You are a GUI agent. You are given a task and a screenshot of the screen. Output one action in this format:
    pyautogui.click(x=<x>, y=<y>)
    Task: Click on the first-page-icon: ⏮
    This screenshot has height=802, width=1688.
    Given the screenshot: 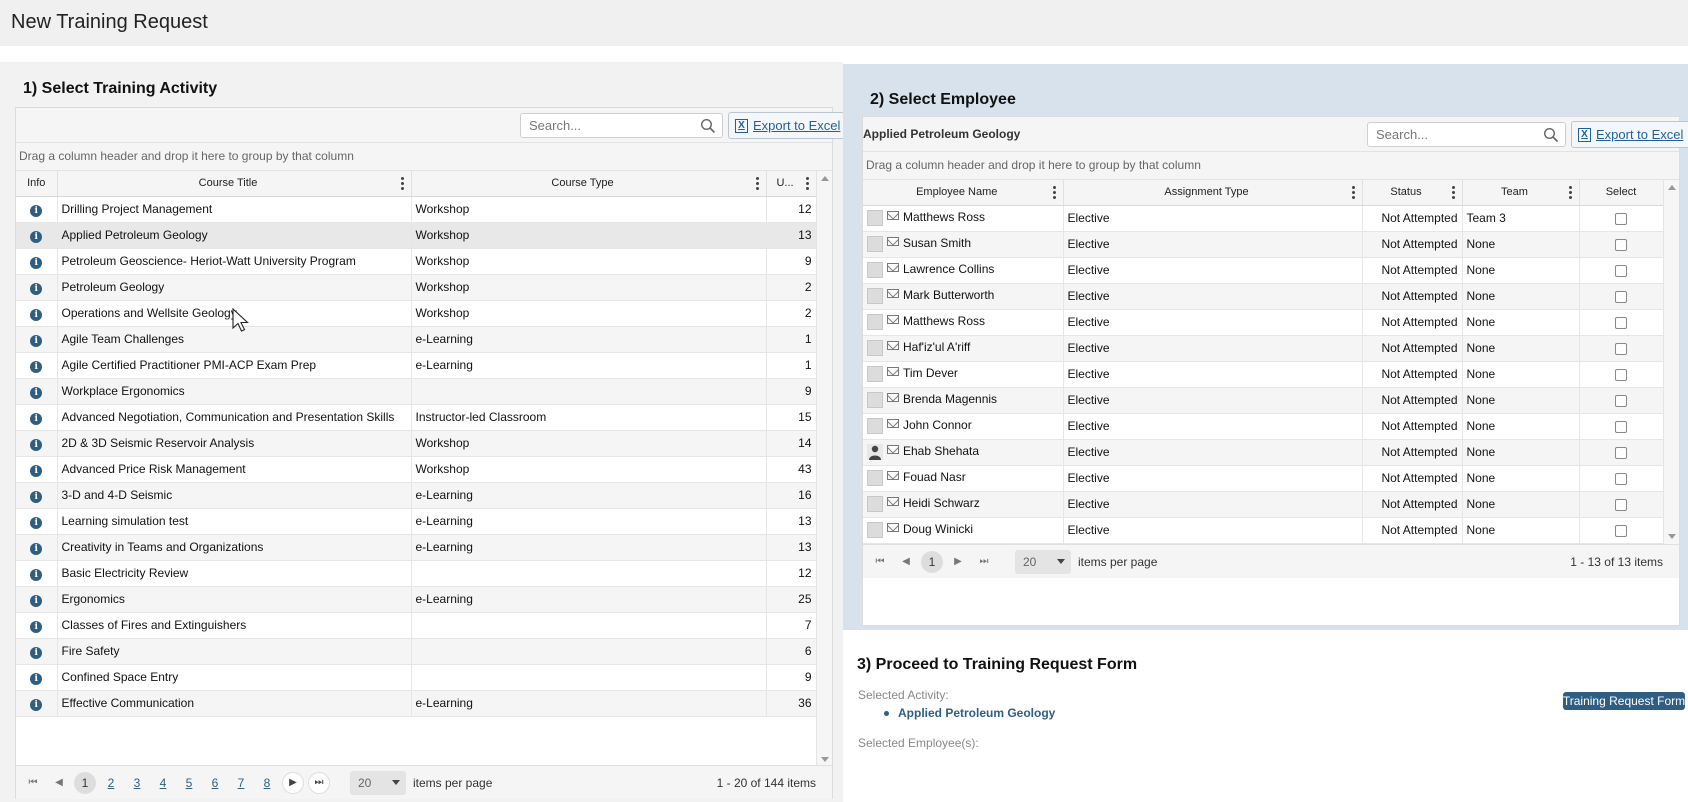 What is the action you would take?
    pyautogui.click(x=880, y=562)
    